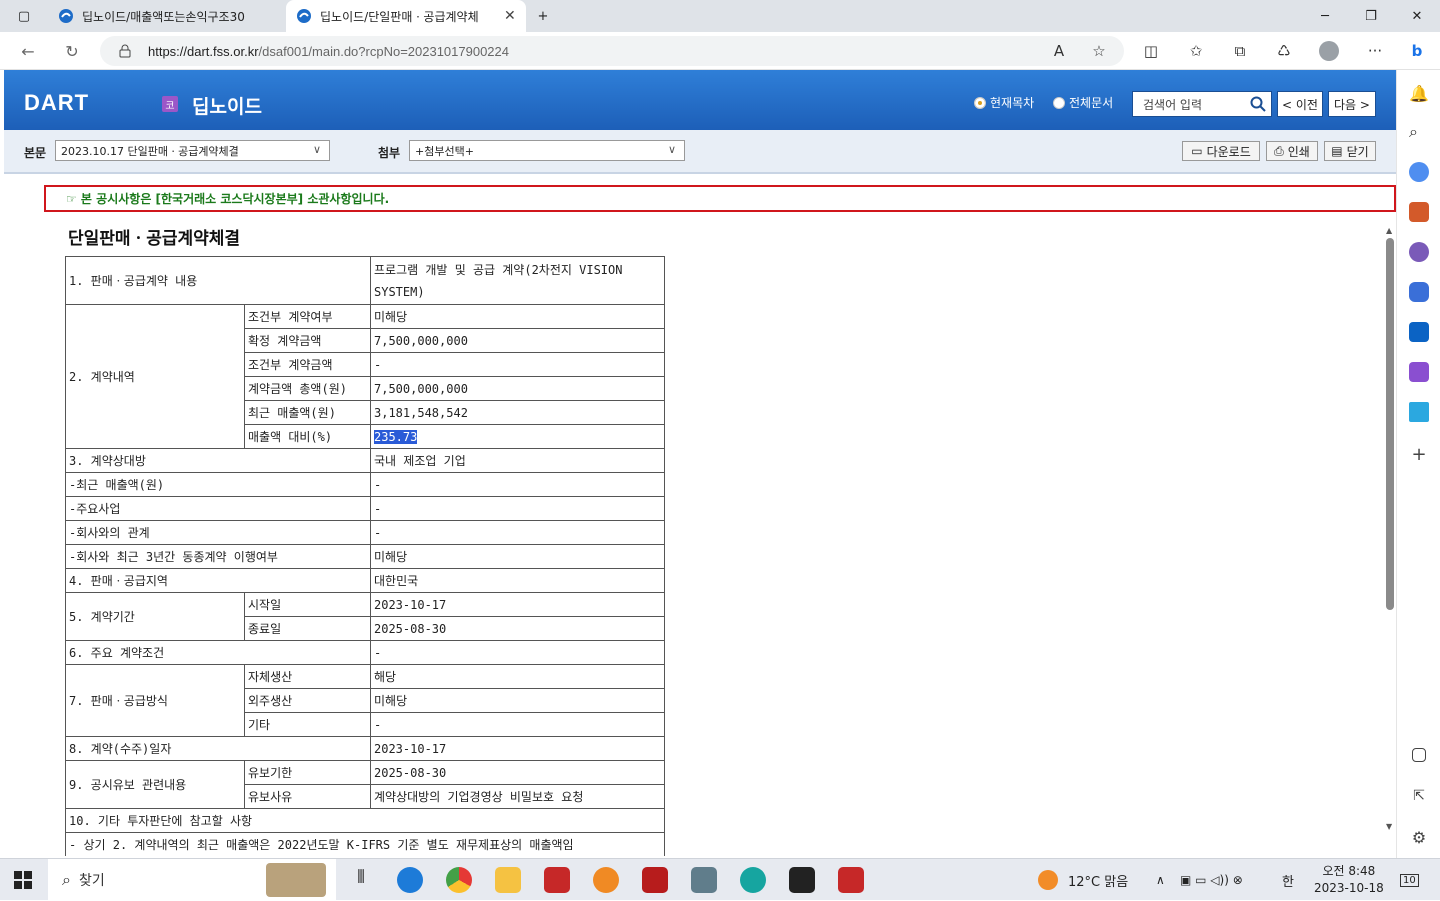 The height and width of the screenshot is (901, 1440). I want to click on close-window-button: ✕, so click(1417, 16).